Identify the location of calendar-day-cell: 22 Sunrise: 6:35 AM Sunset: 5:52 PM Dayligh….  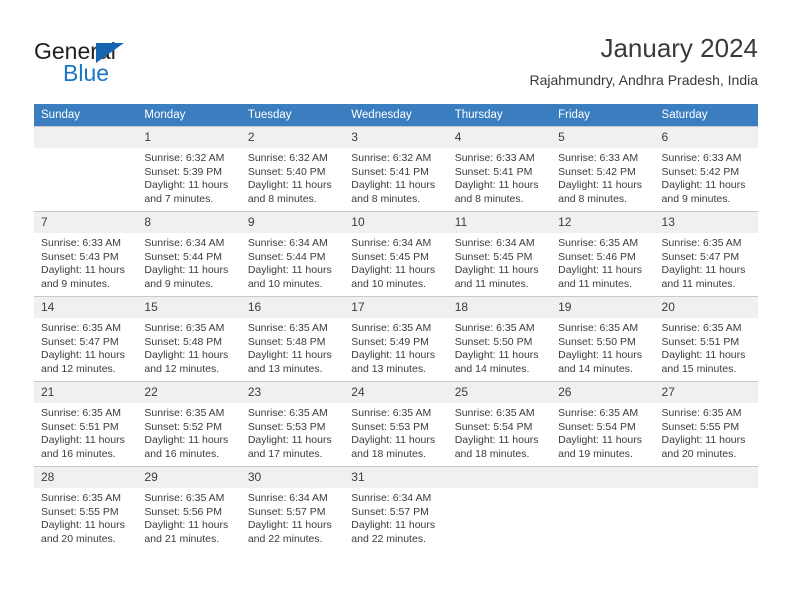
(189, 424).